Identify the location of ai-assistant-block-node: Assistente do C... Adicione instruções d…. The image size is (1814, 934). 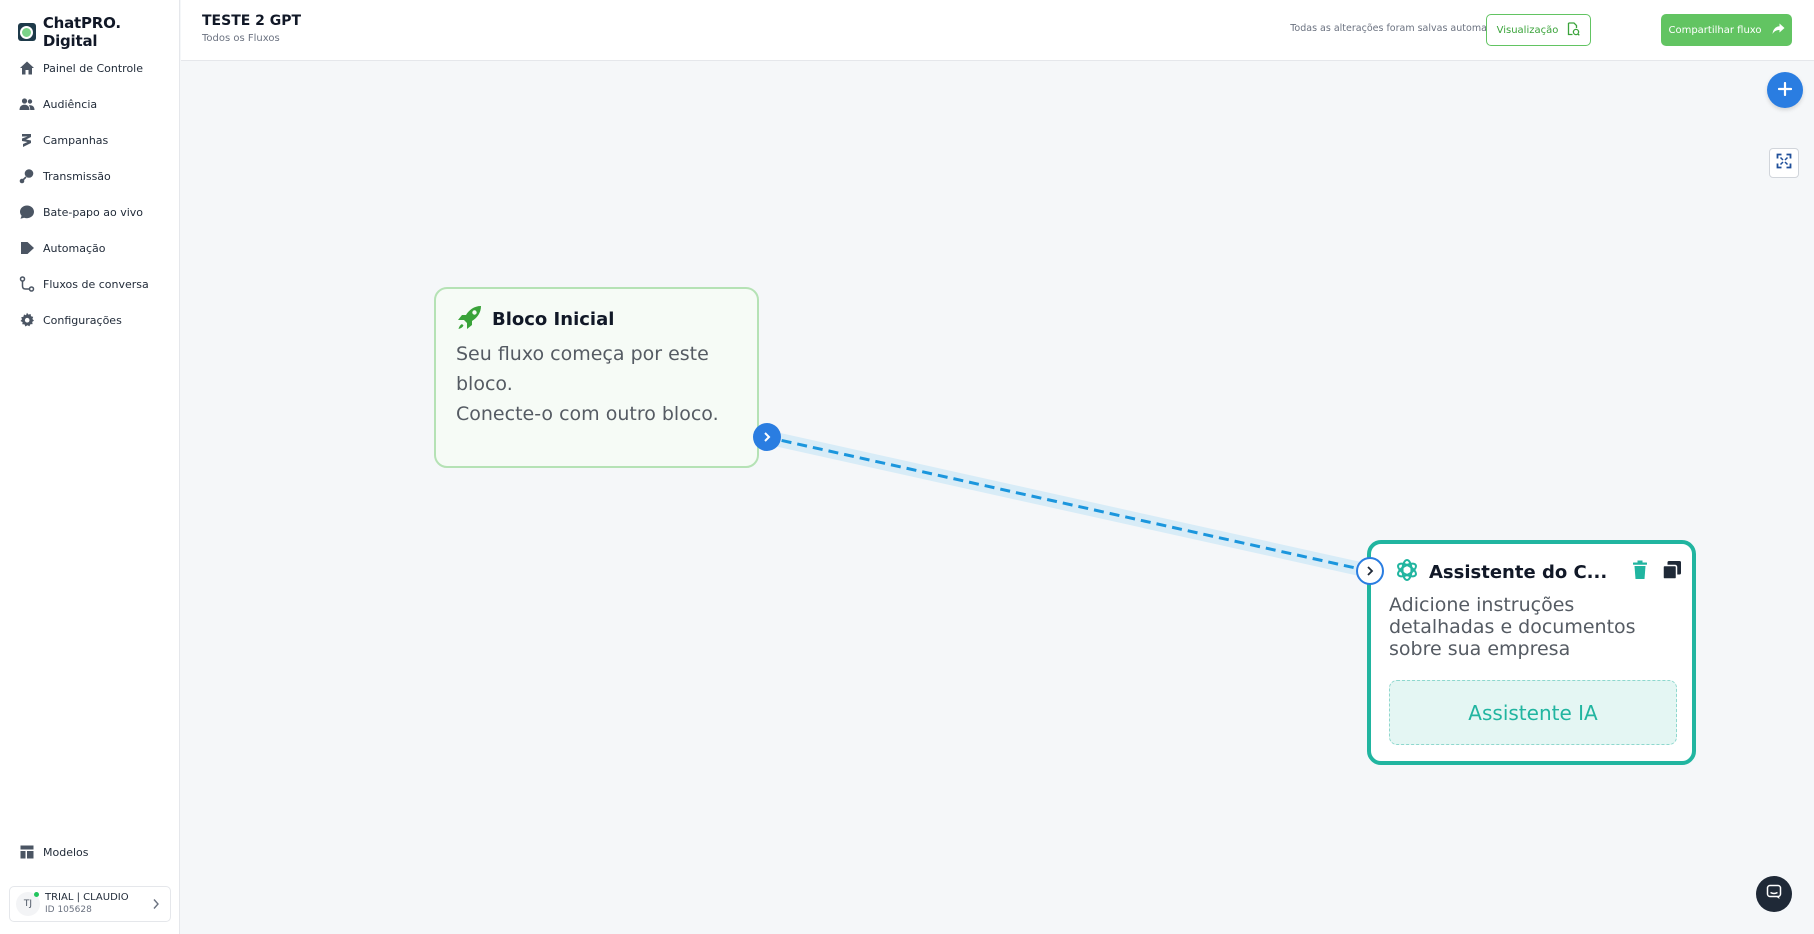
(1531, 652).